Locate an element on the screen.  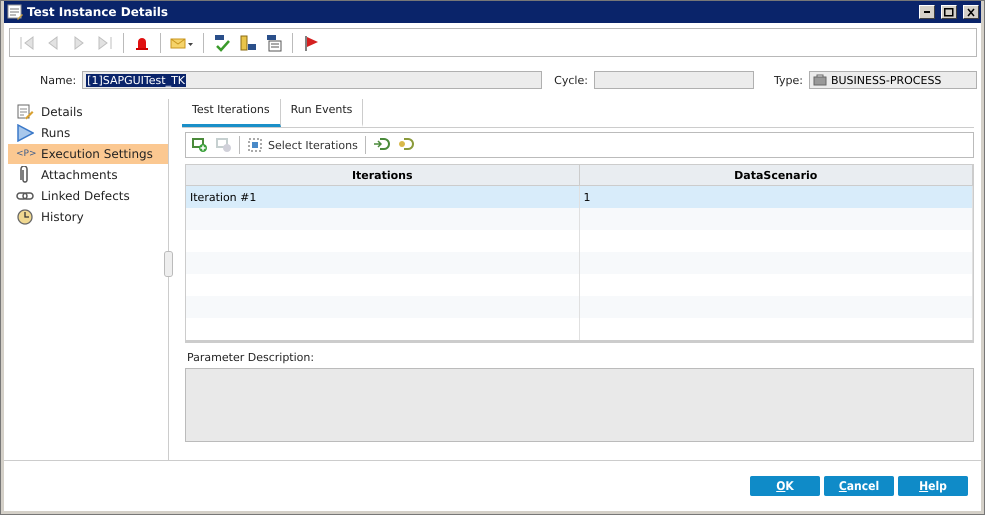
minimize-button is located at coordinates (927, 12).